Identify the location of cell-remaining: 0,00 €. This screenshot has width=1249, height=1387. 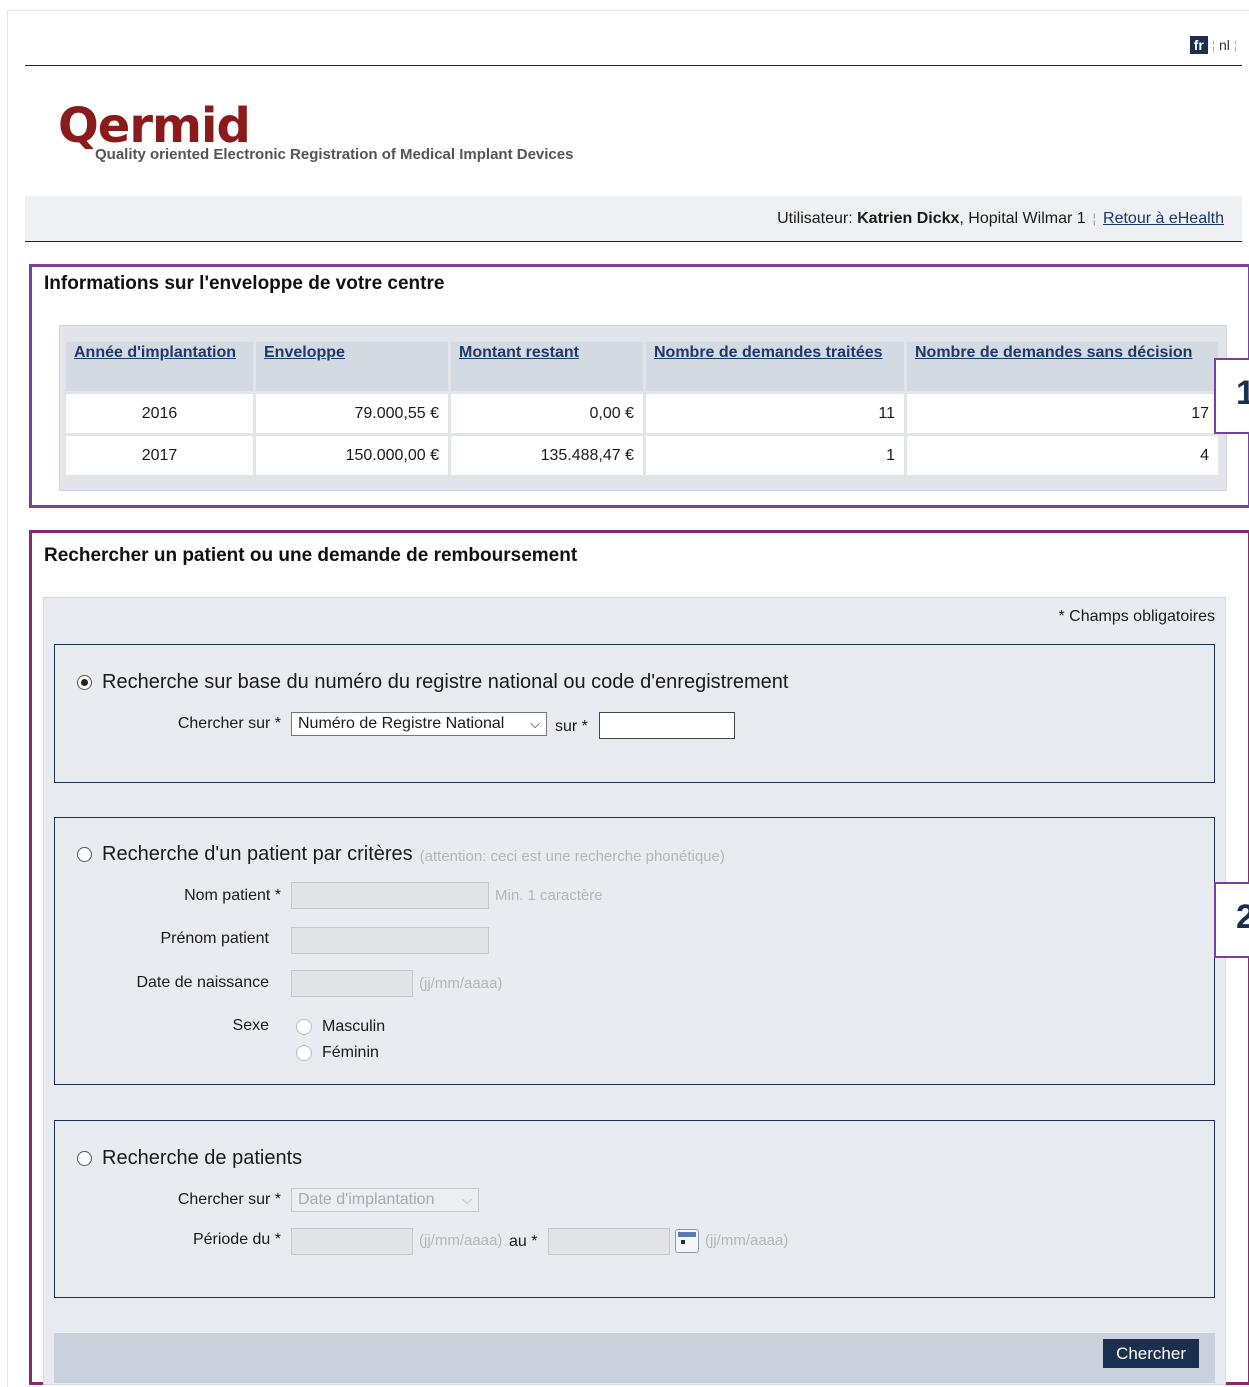
(547, 413).